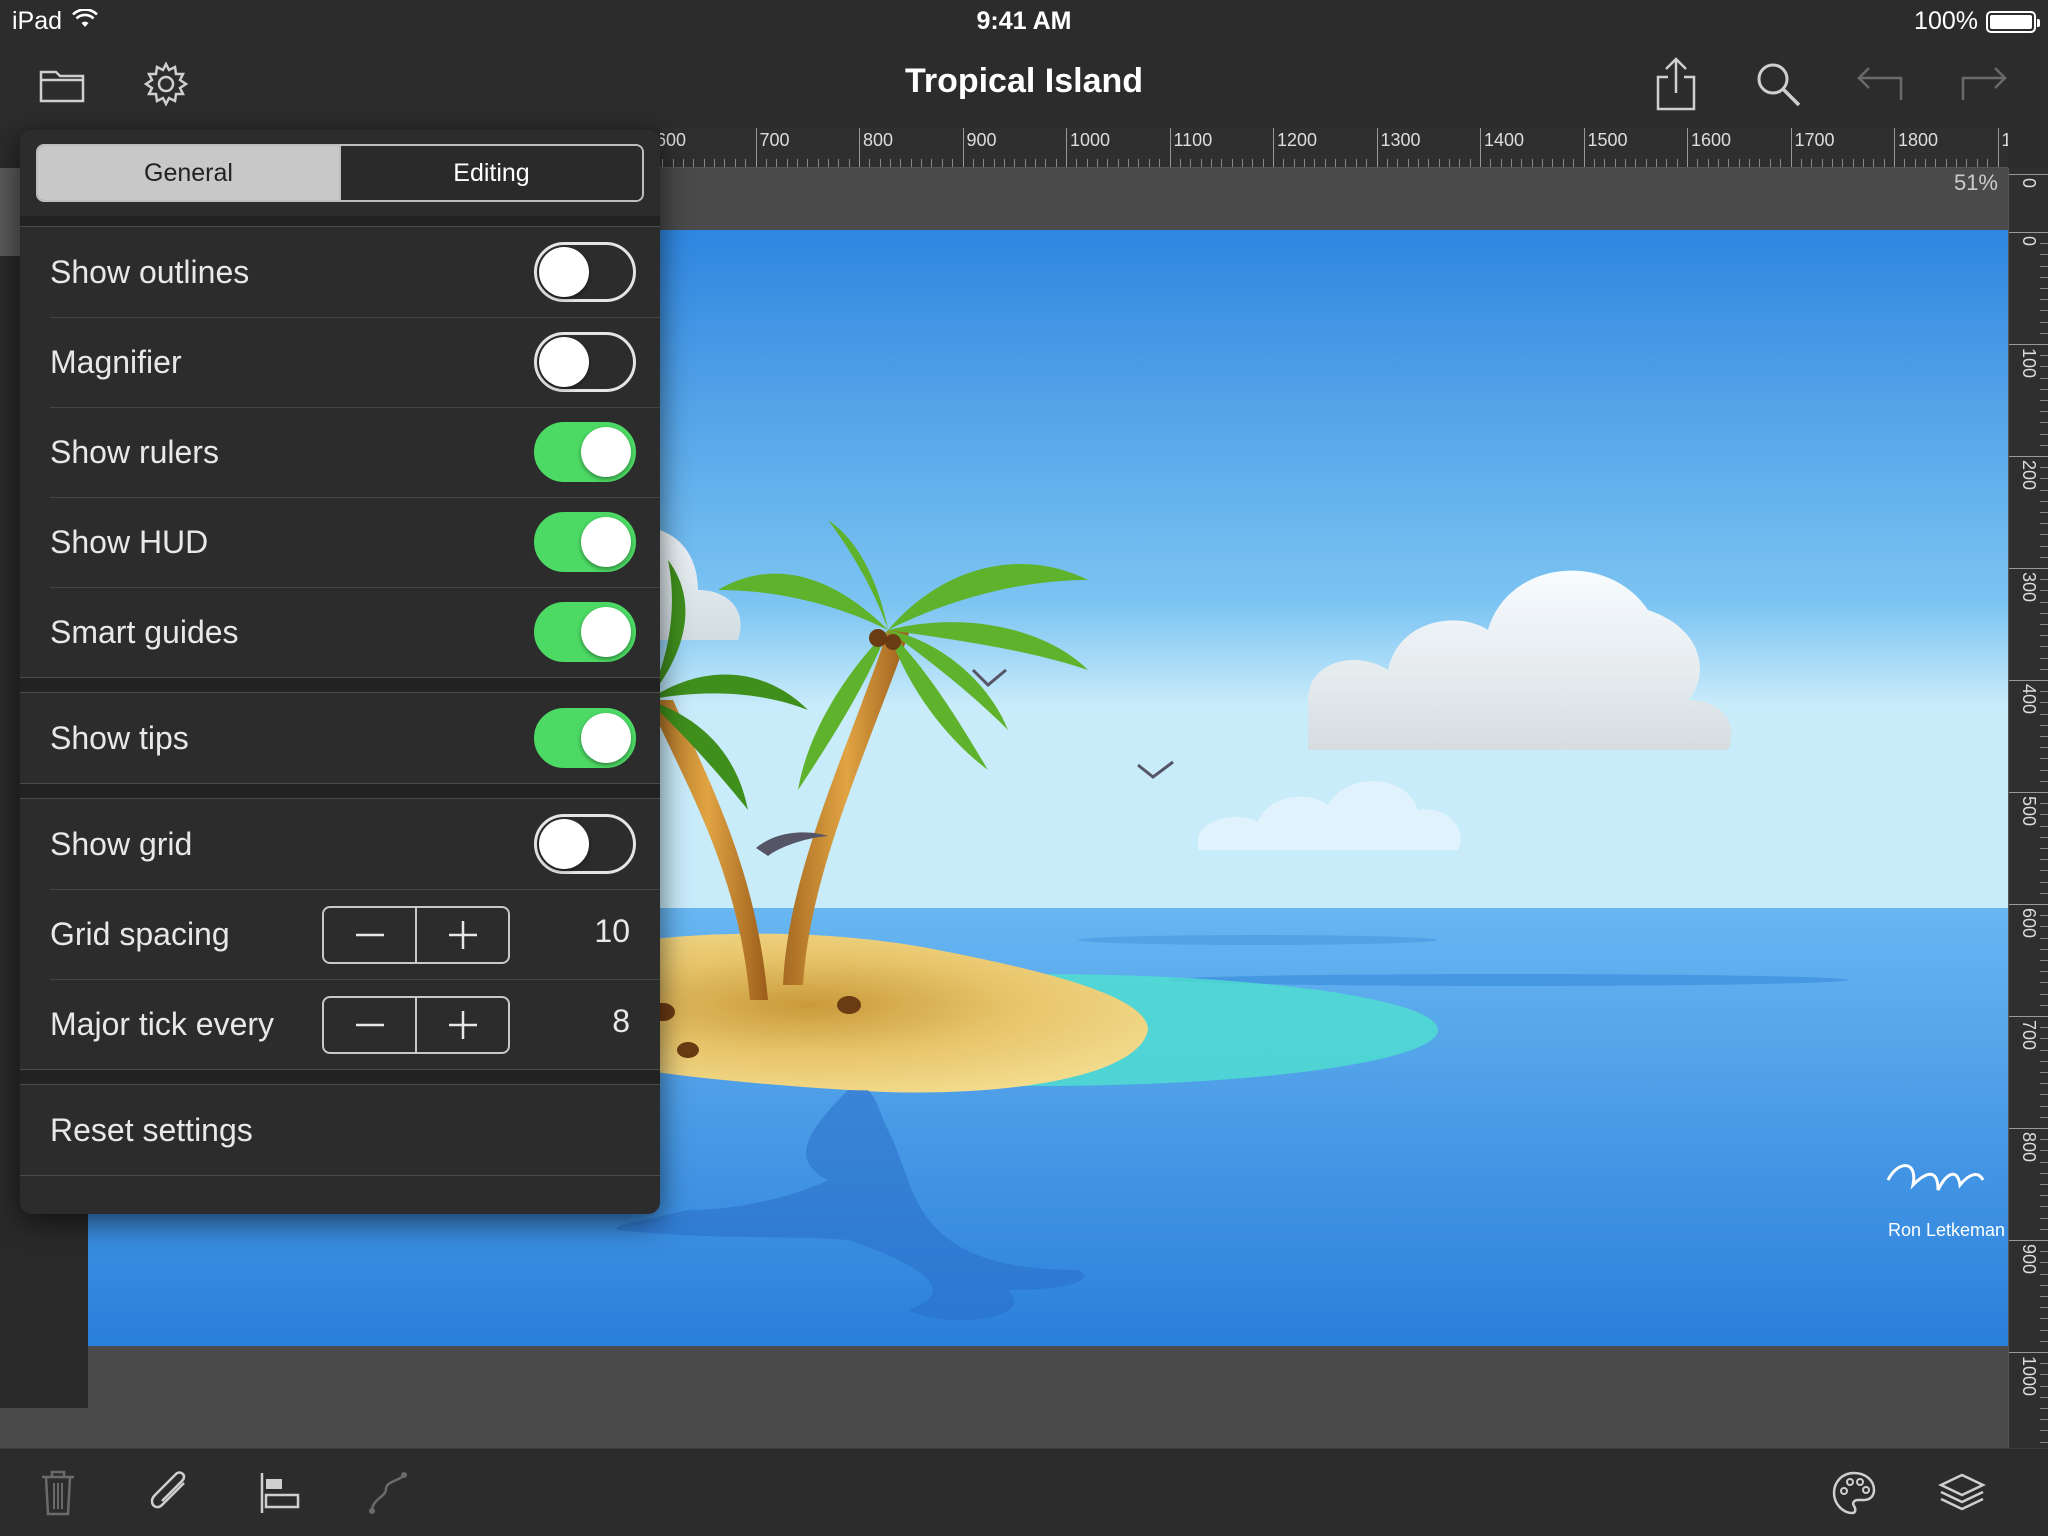 The height and width of the screenshot is (1536, 2048). What do you see at coordinates (585, 272) in the screenshot?
I see `show-outlines-toggle` at bounding box center [585, 272].